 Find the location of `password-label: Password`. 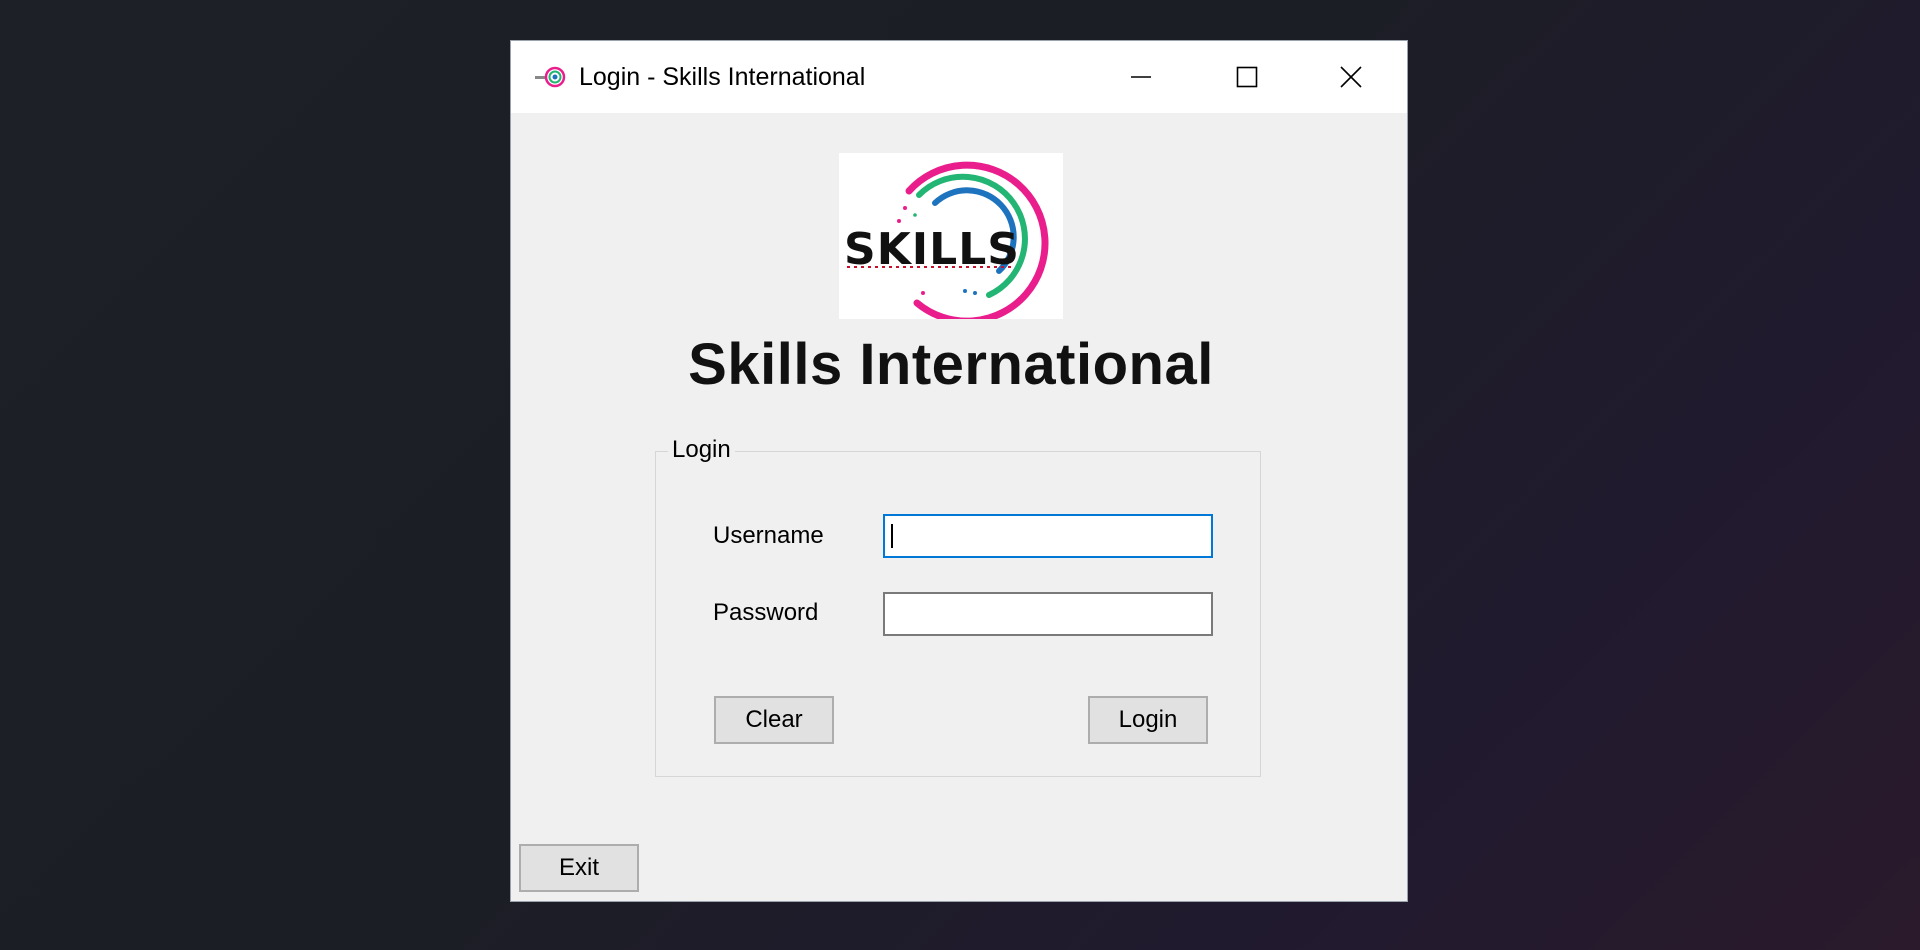

password-label: Password is located at coordinates (766, 612).